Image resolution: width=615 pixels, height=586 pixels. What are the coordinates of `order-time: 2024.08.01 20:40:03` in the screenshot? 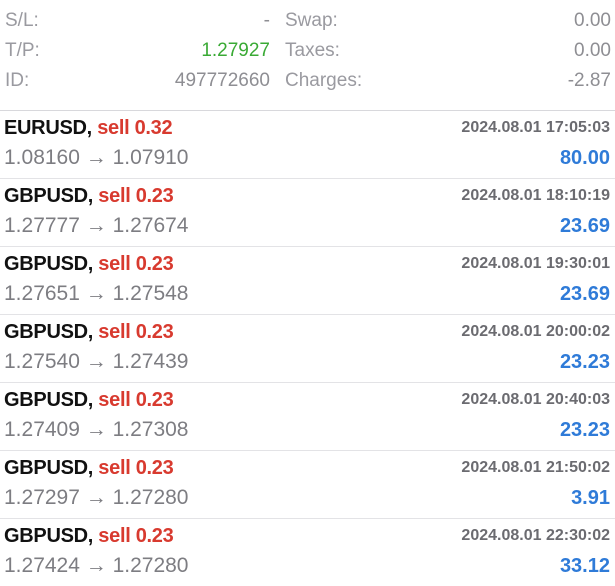 It's located at (535, 399).